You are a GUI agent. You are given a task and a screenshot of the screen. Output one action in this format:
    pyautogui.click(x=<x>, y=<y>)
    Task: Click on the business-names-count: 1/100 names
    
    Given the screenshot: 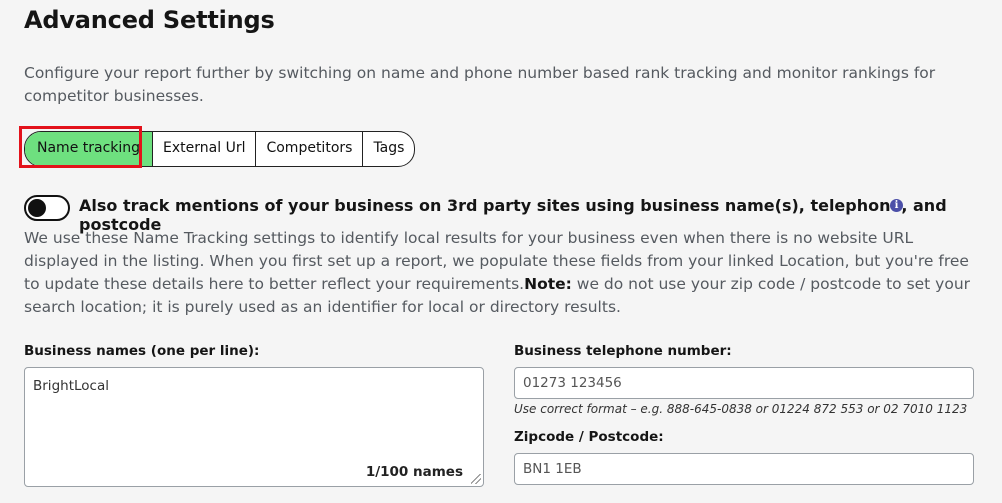 What is the action you would take?
    pyautogui.click(x=414, y=472)
    